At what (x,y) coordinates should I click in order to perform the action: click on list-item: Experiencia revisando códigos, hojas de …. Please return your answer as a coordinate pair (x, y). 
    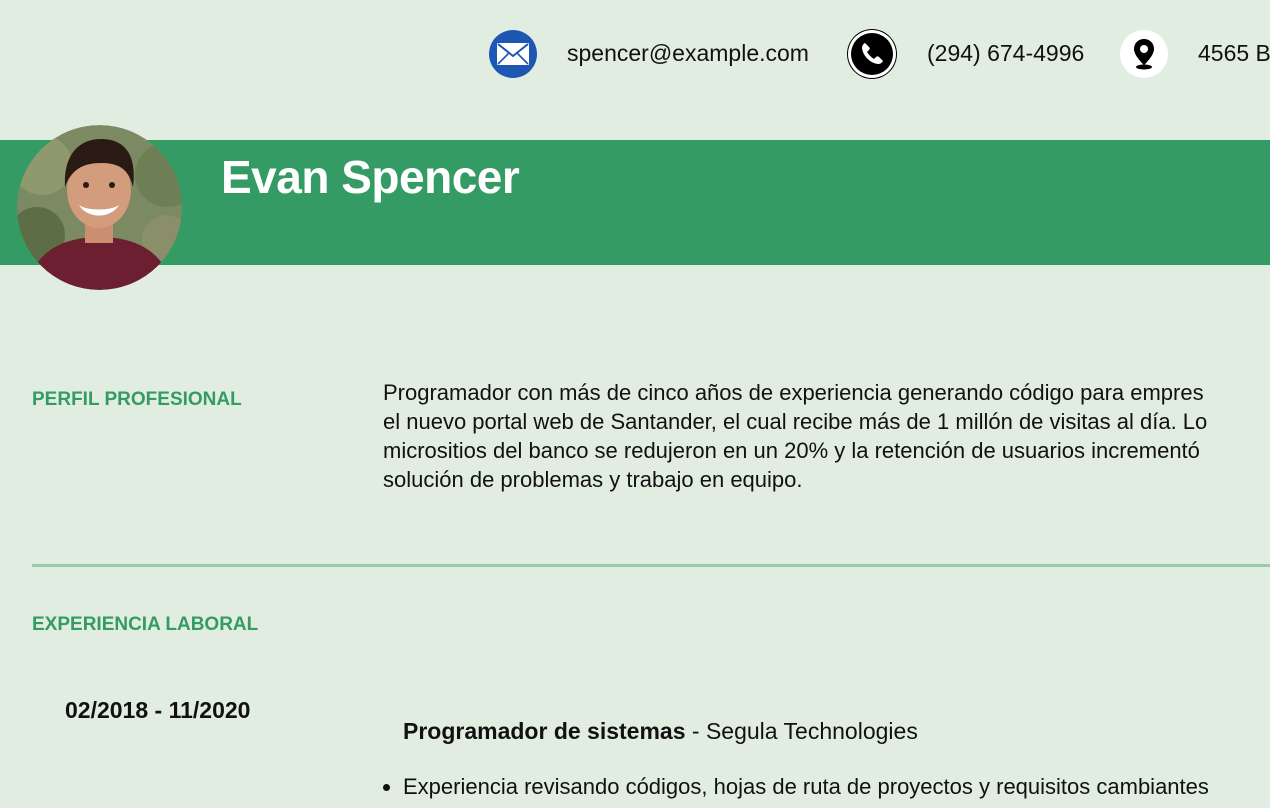
    Looking at the image, I should click on (796, 786).